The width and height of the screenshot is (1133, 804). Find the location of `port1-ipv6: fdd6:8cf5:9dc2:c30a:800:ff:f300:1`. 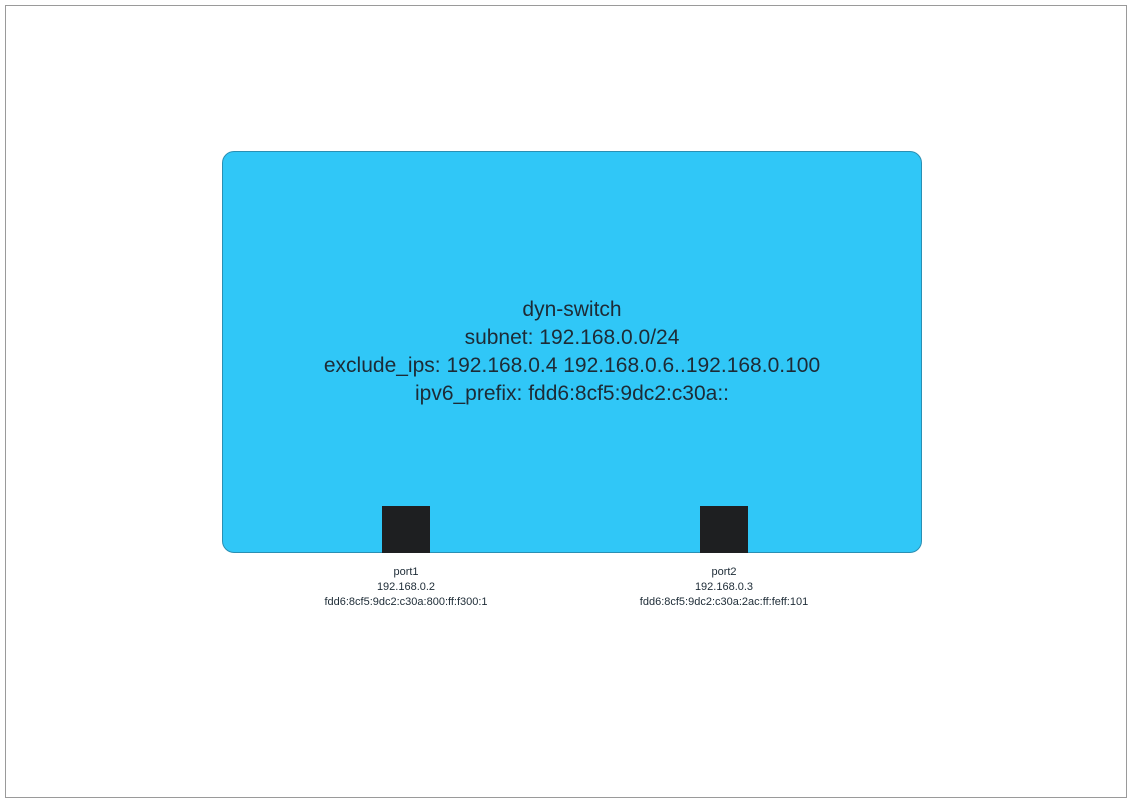

port1-ipv6: fdd6:8cf5:9dc2:c30a:800:ff:f300:1 is located at coordinates (406, 602).